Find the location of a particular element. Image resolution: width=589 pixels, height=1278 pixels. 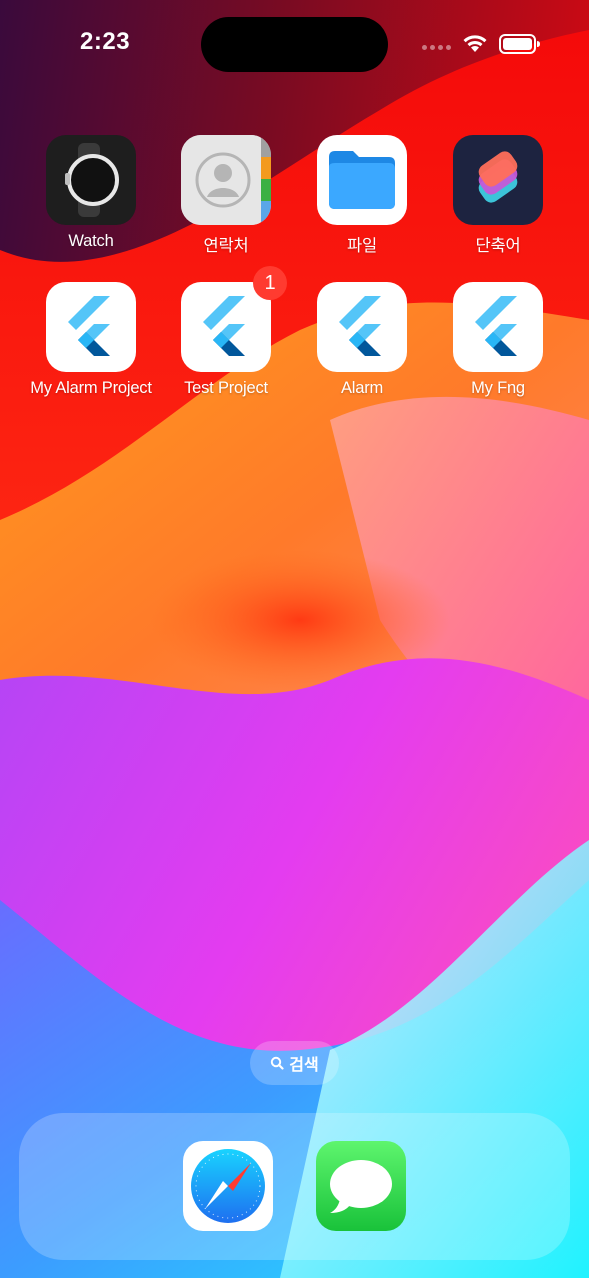

app-test-project: 1 Test Project is located at coordinates (226, 332).